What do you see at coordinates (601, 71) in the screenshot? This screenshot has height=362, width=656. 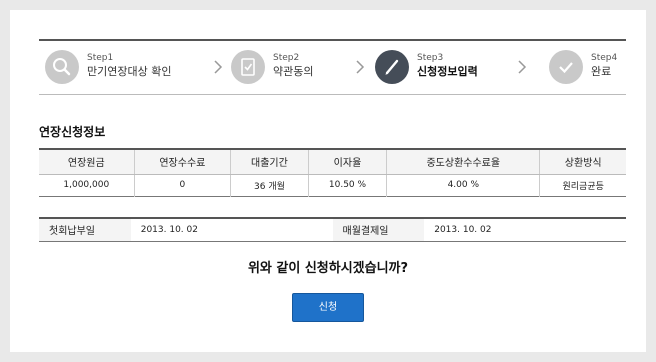 I see `step-label: 완료` at bounding box center [601, 71].